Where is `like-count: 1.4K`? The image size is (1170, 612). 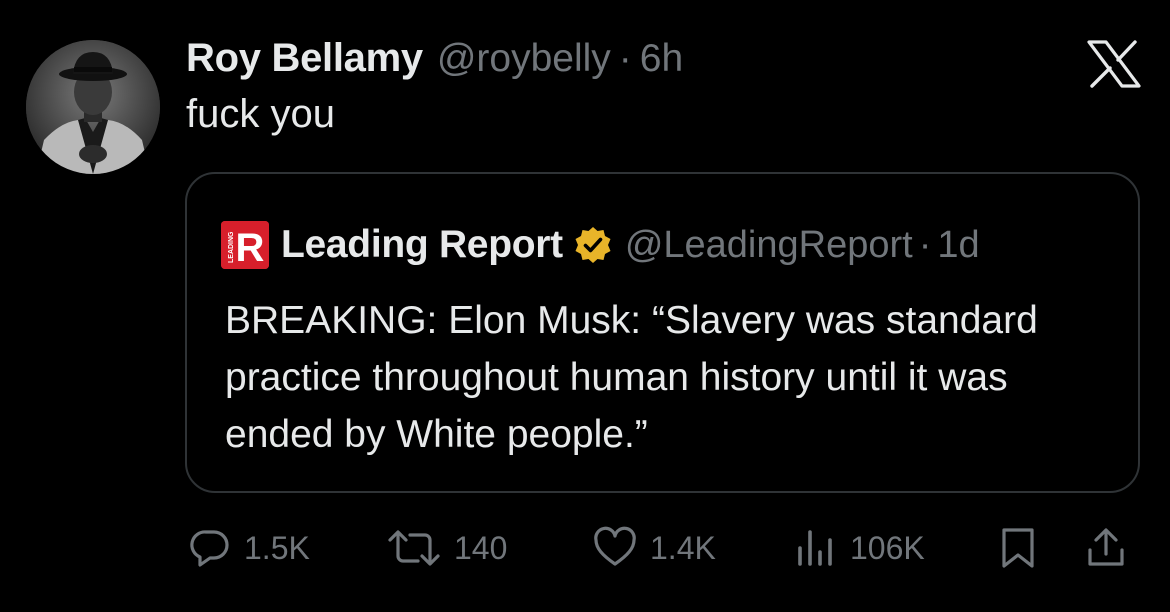
like-count: 1.4K is located at coordinates (683, 547).